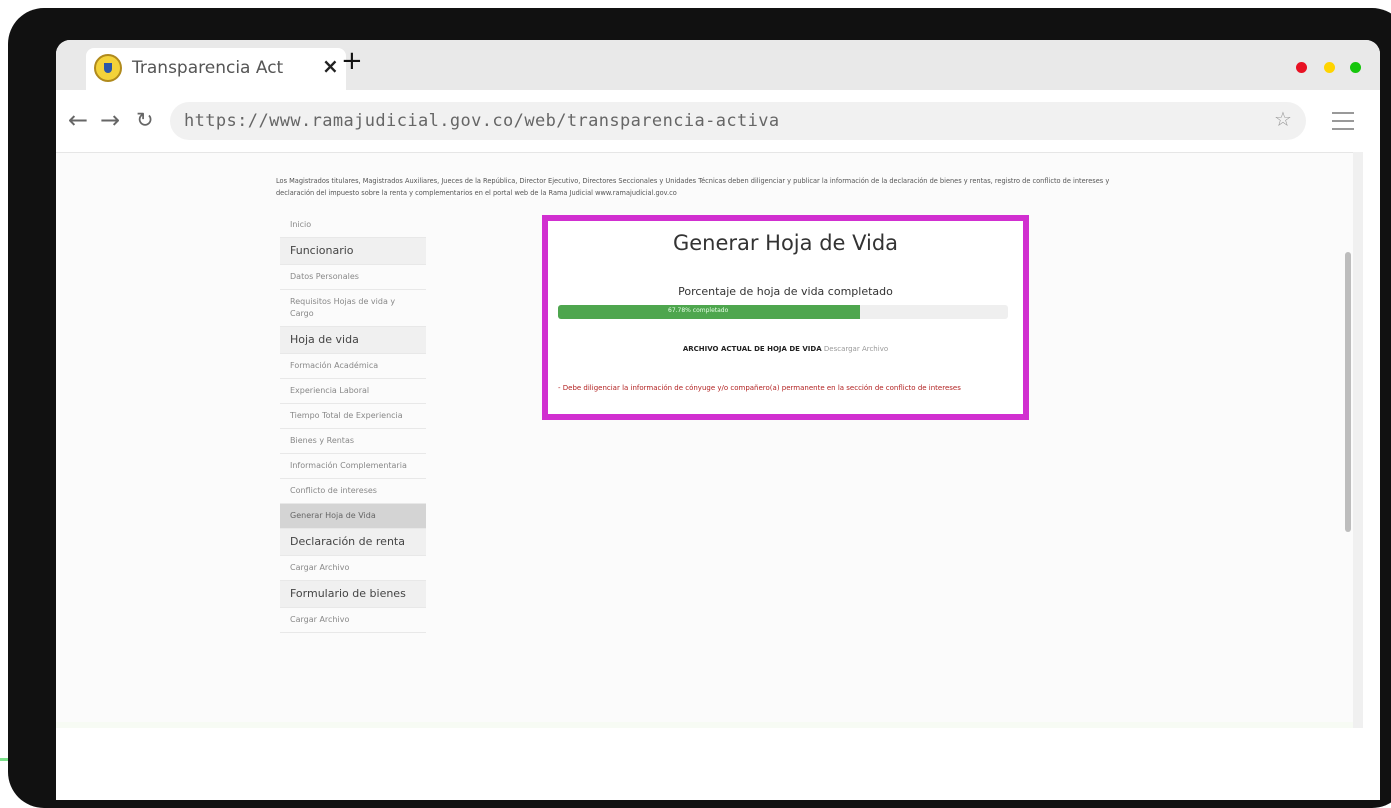 The width and height of the screenshot is (1391, 808). I want to click on sidebar-item-datos-personales: Datos Personales, so click(353, 277).